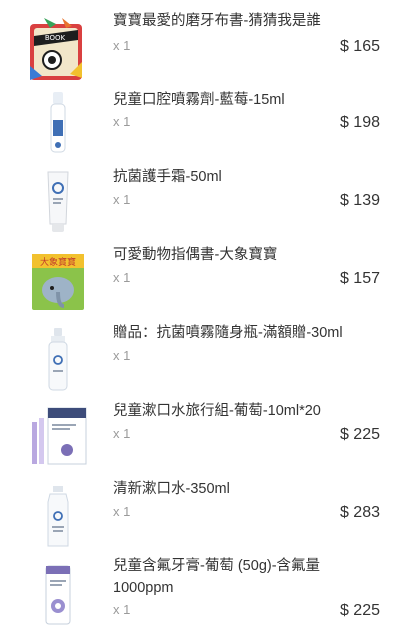 The height and width of the screenshot is (644, 400). What do you see at coordinates (167, 177) in the screenshot?
I see `item-name: 抗菌護手霜-50ml` at bounding box center [167, 177].